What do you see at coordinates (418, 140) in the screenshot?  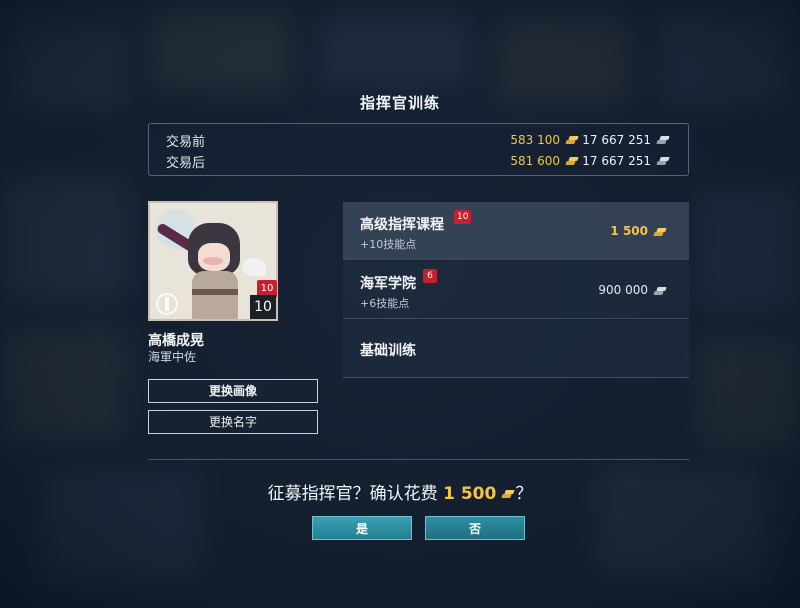 I see `balance-before-row: 交易前 583 100 17 667 251` at bounding box center [418, 140].